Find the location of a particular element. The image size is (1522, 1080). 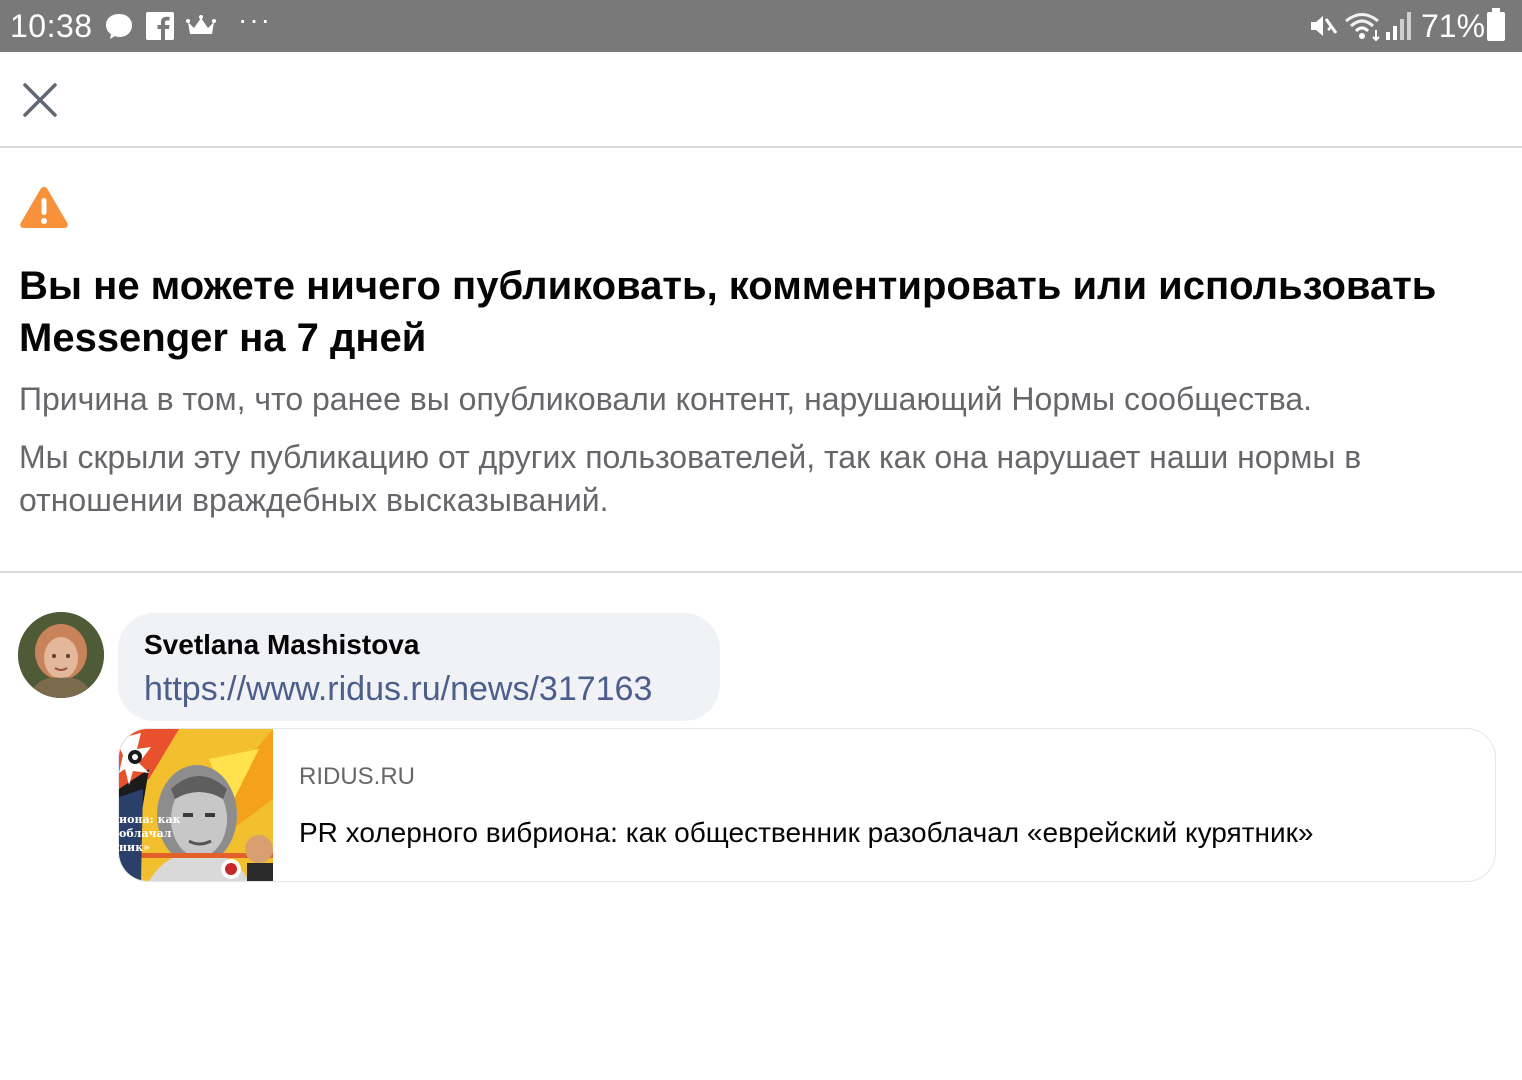

status-time: 10:38 is located at coordinates (51, 26).